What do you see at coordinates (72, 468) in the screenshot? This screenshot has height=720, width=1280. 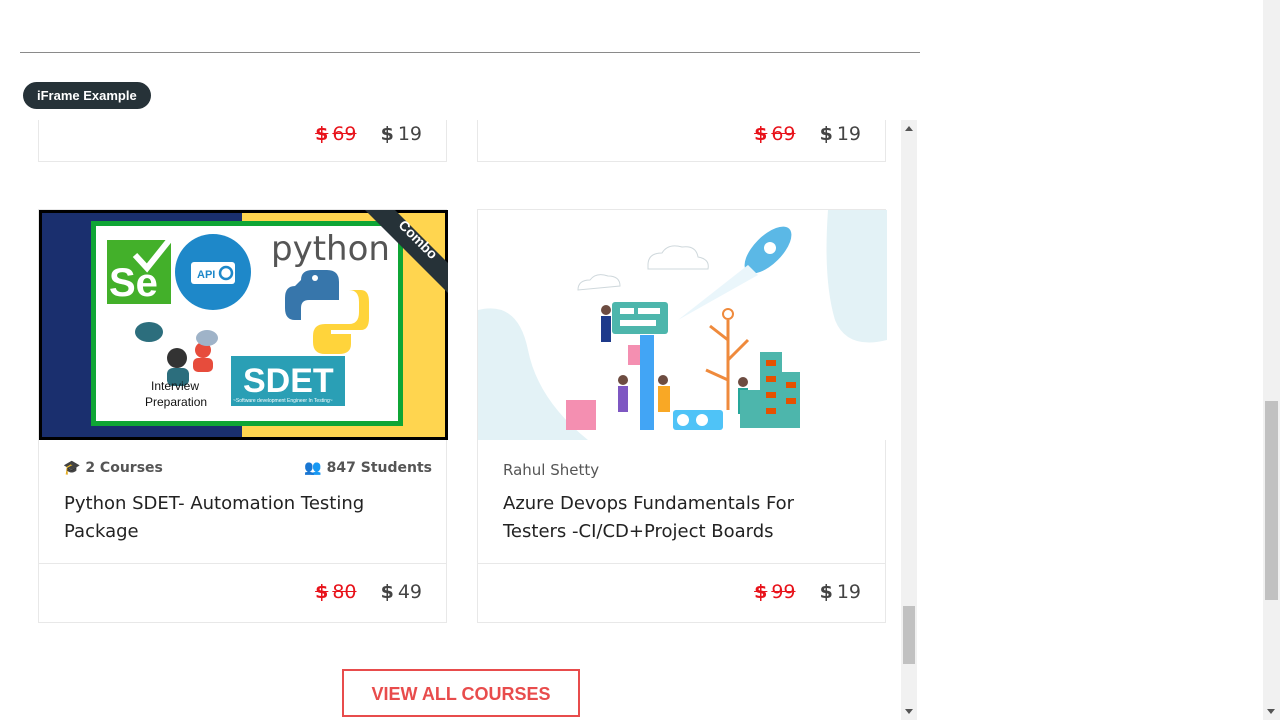 I see `graduation-cap-icon: 🎓` at bounding box center [72, 468].